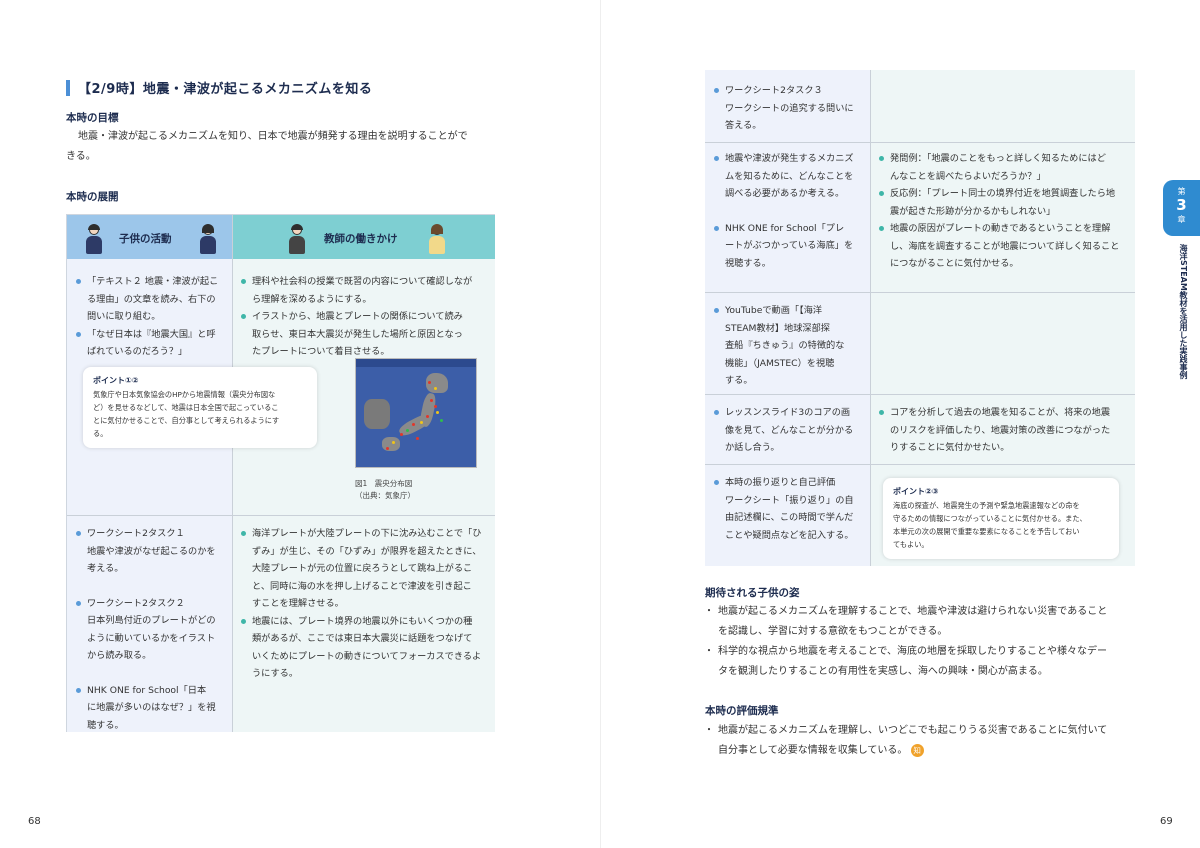 The height and width of the screenshot is (848, 1200). What do you see at coordinates (92, 197) in the screenshot?
I see `flow-heading: 本時の展開` at bounding box center [92, 197].